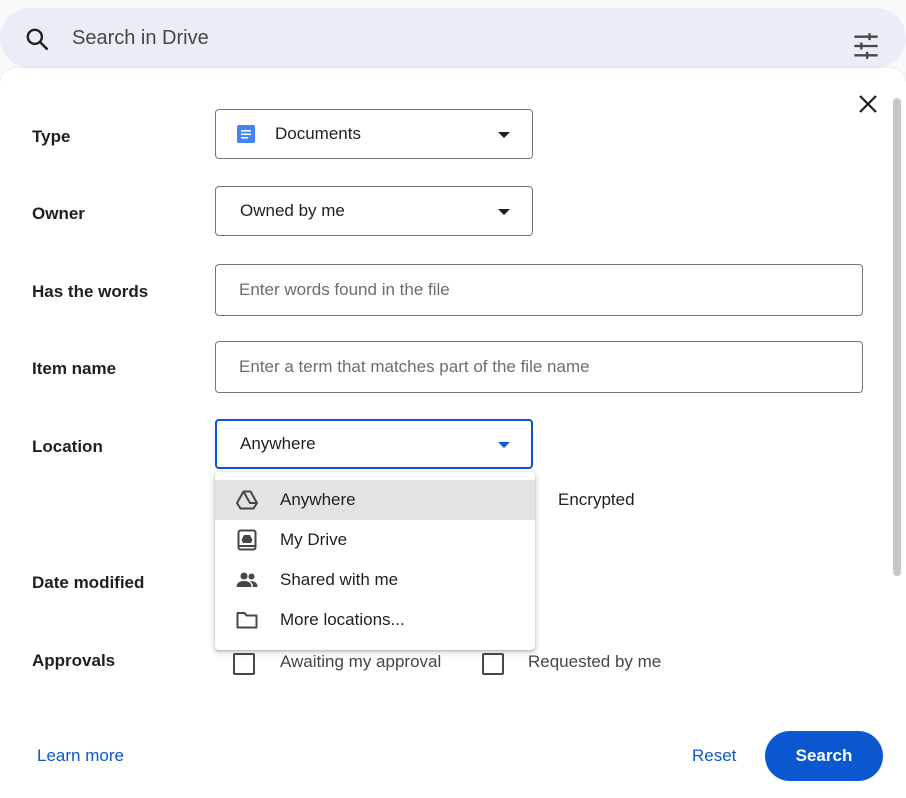 The image size is (906, 798). What do you see at coordinates (594, 662) in the screenshot?
I see `requested-by-me-label: Requested by me` at bounding box center [594, 662].